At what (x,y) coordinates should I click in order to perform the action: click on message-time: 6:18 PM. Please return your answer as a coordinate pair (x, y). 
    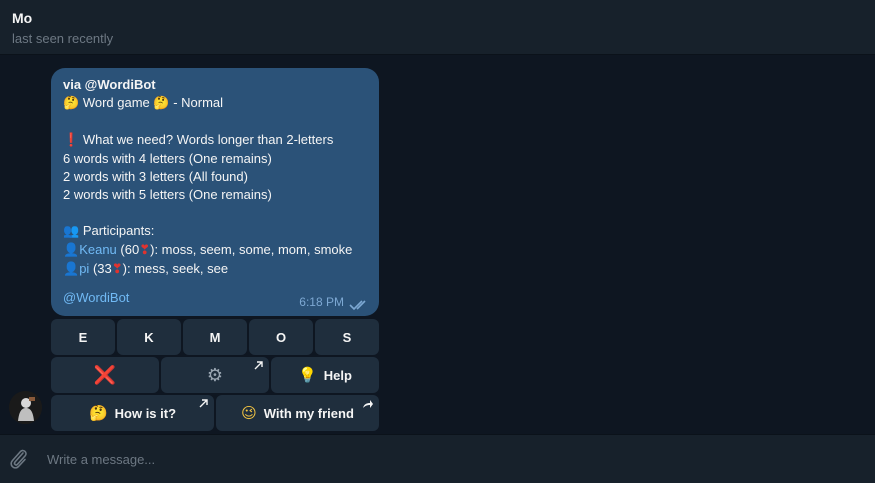
    Looking at the image, I should click on (321, 302).